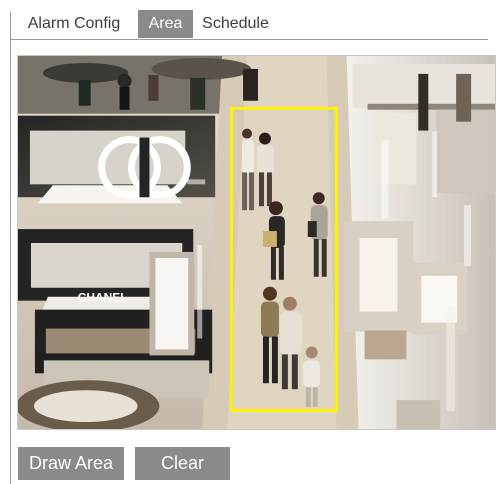 The image size is (498, 484). Describe the element at coordinates (103, 298) in the screenshot. I see `chanel-sign: CHANEL` at that location.